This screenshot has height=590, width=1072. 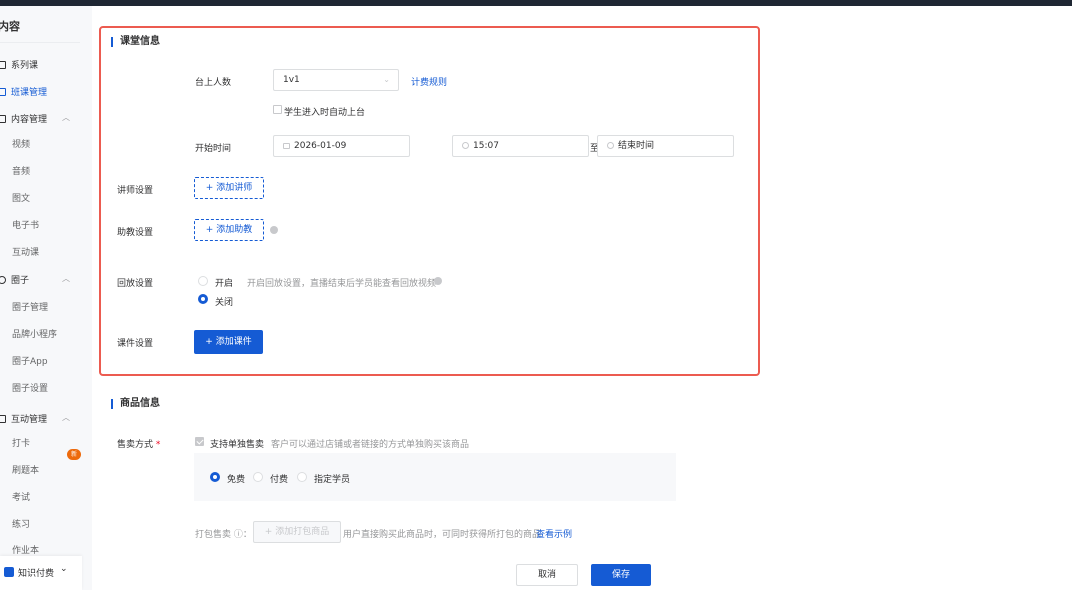 I want to click on designated-student-label: 指定学员, so click(x=332, y=480).